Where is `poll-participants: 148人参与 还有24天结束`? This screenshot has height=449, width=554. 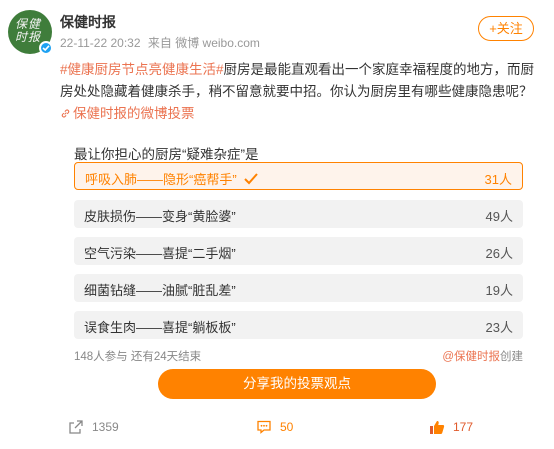 poll-participants: 148人参与 还有24天结束 is located at coordinates (138, 357).